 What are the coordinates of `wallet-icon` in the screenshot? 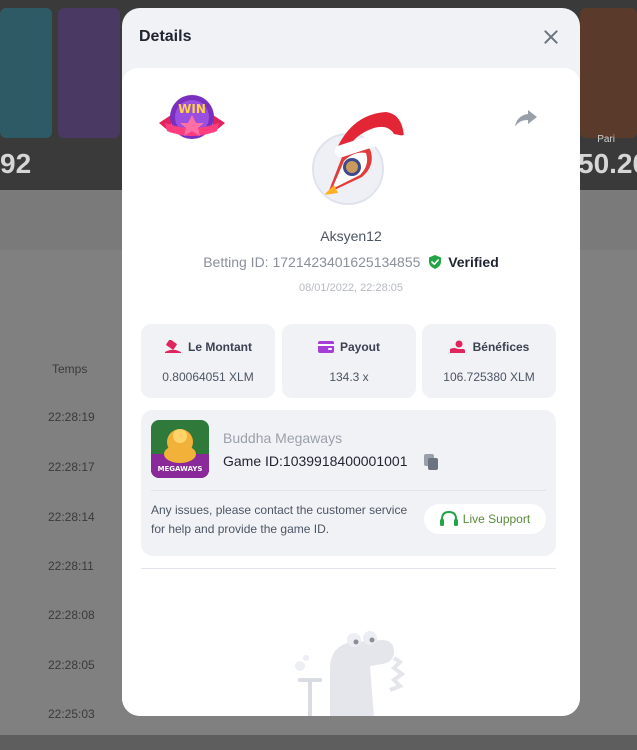 It's located at (325, 347).